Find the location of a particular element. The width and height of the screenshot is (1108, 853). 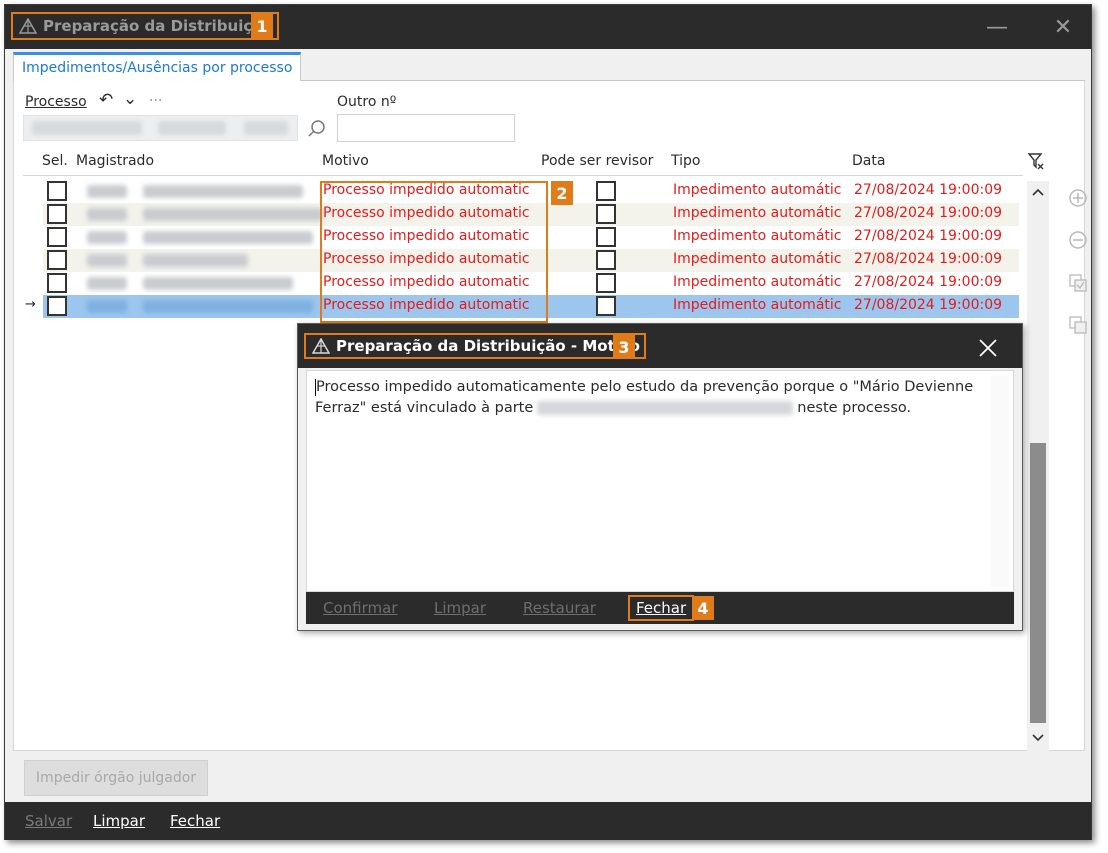

header-data: Data is located at coordinates (868, 161).